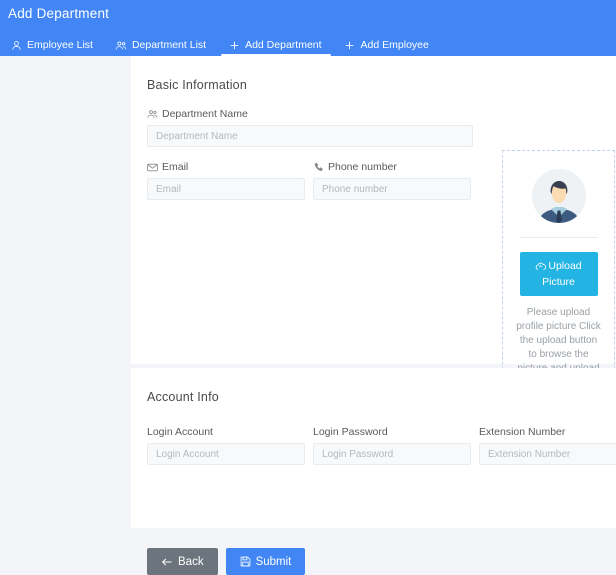  What do you see at coordinates (392, 189) in the screenshot?
I see `phone-input` at bounding box center [392, 189].